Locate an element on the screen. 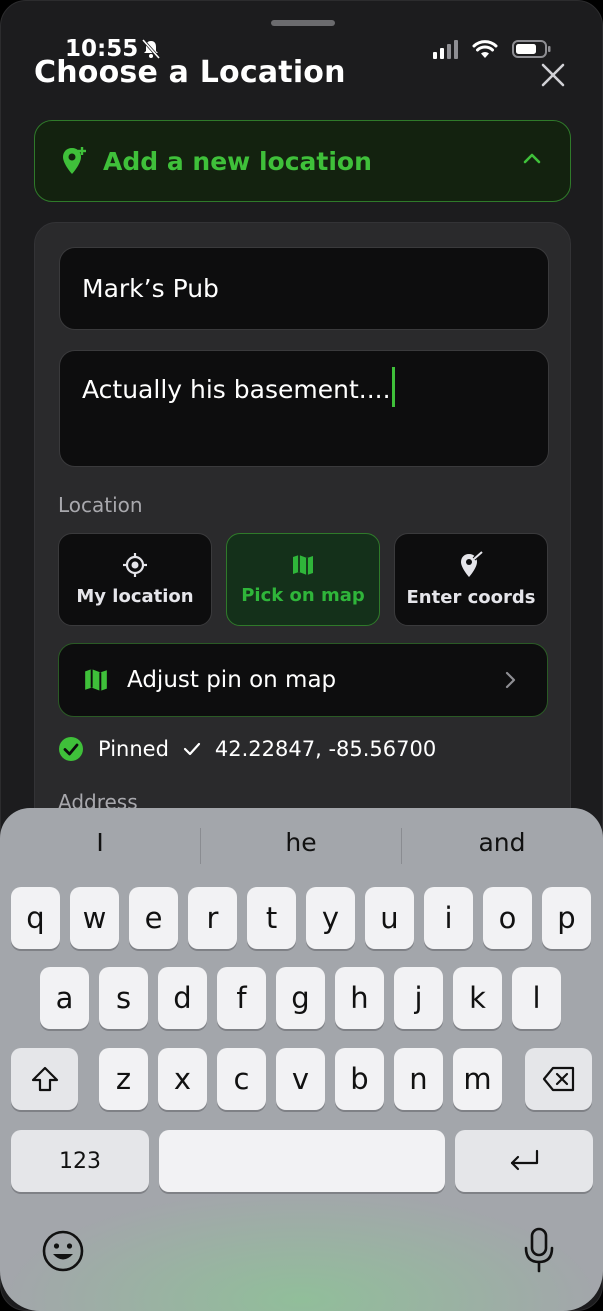 This screenshot has height=1311, width=603. emoji-icon is located at coordinates (63, 1251).